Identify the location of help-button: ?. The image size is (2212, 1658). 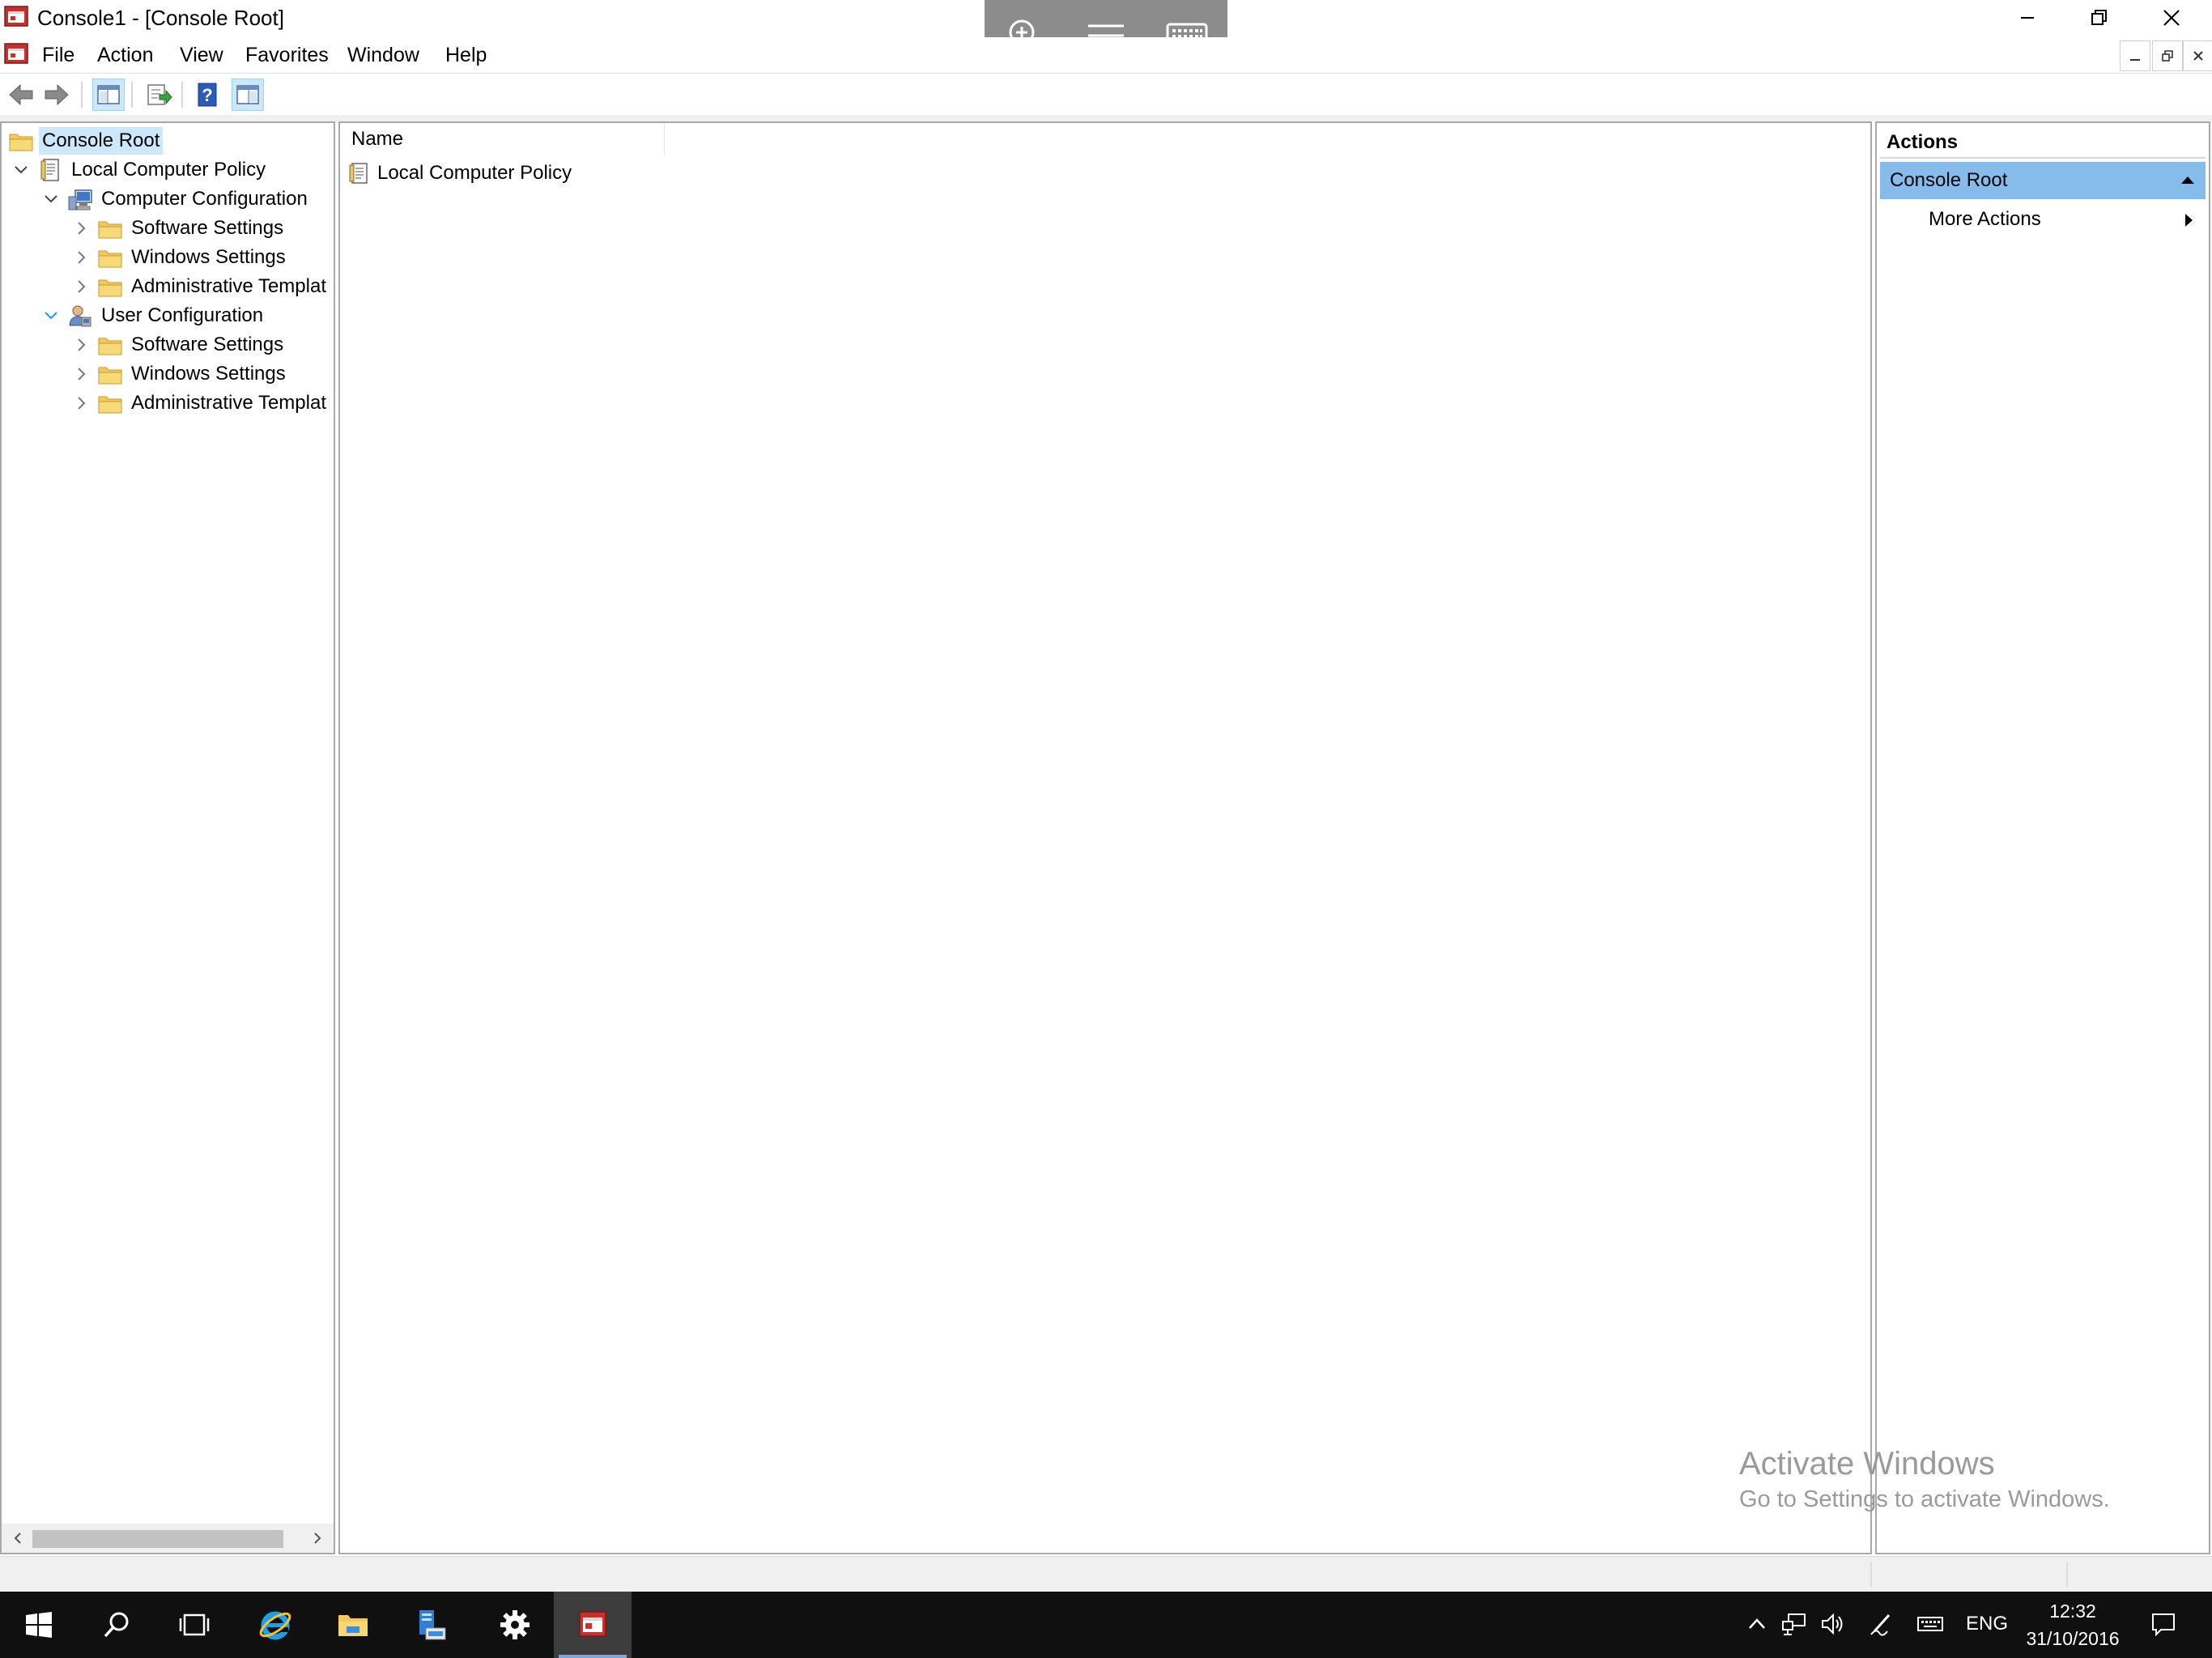
(207, 95).